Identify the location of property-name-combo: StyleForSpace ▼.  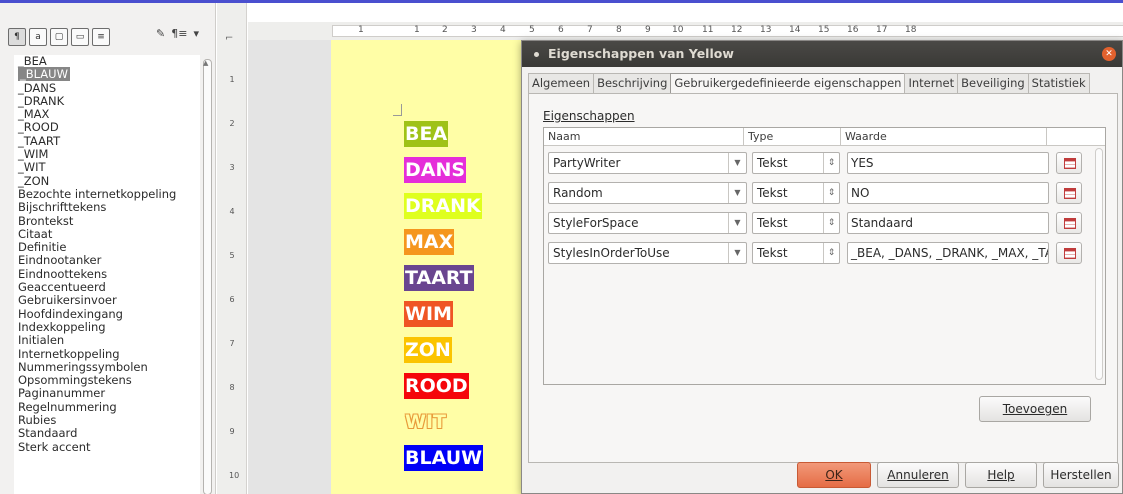
(647, 223).